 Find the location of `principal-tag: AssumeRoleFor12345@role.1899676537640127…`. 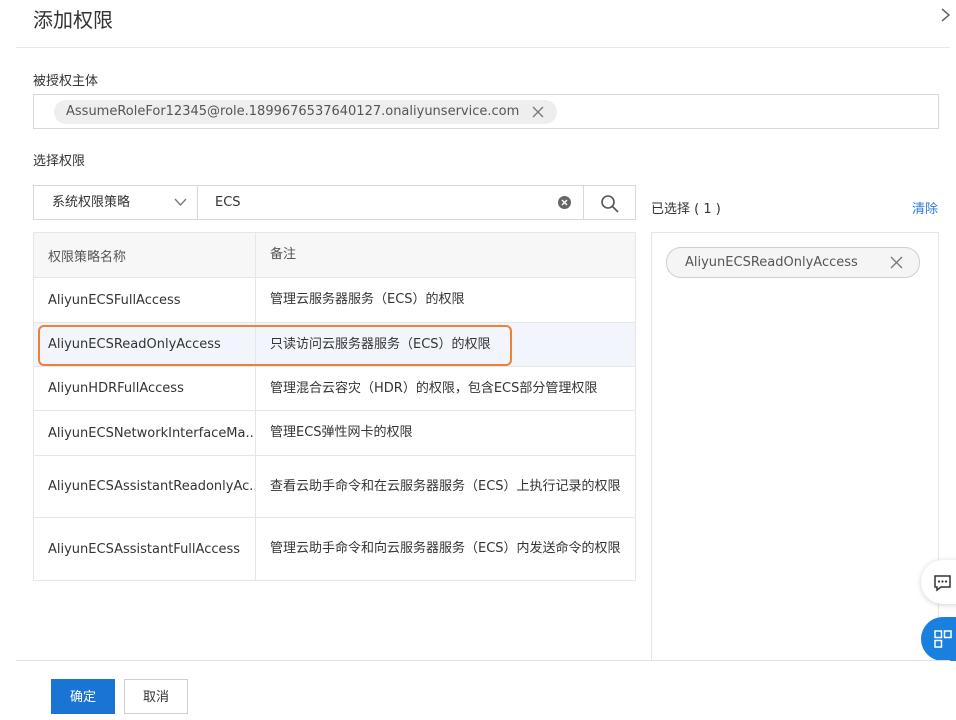

principal-tag: AssumeRoleFor12345@role.1899676537640127… is located at coordinates (306, 112).